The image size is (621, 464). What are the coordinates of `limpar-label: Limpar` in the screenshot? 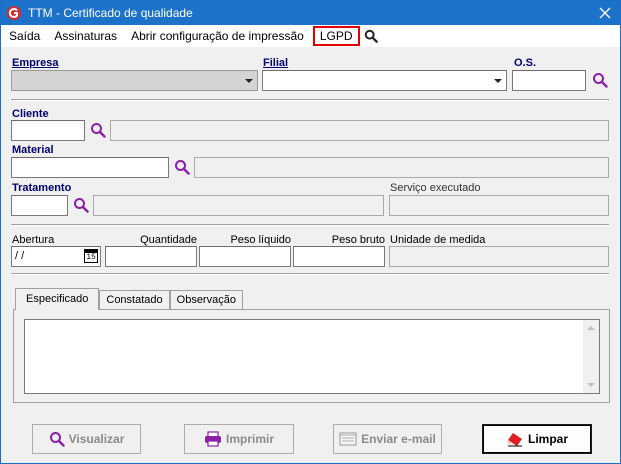 It's located at (547, 439).